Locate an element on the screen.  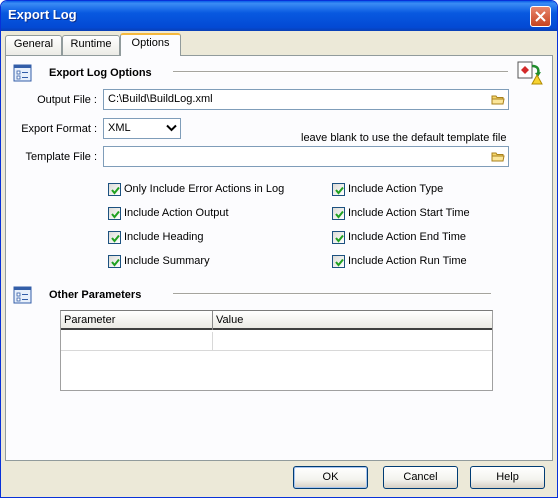
tab-runtime: Runtime is located at coordinates (91, 45).